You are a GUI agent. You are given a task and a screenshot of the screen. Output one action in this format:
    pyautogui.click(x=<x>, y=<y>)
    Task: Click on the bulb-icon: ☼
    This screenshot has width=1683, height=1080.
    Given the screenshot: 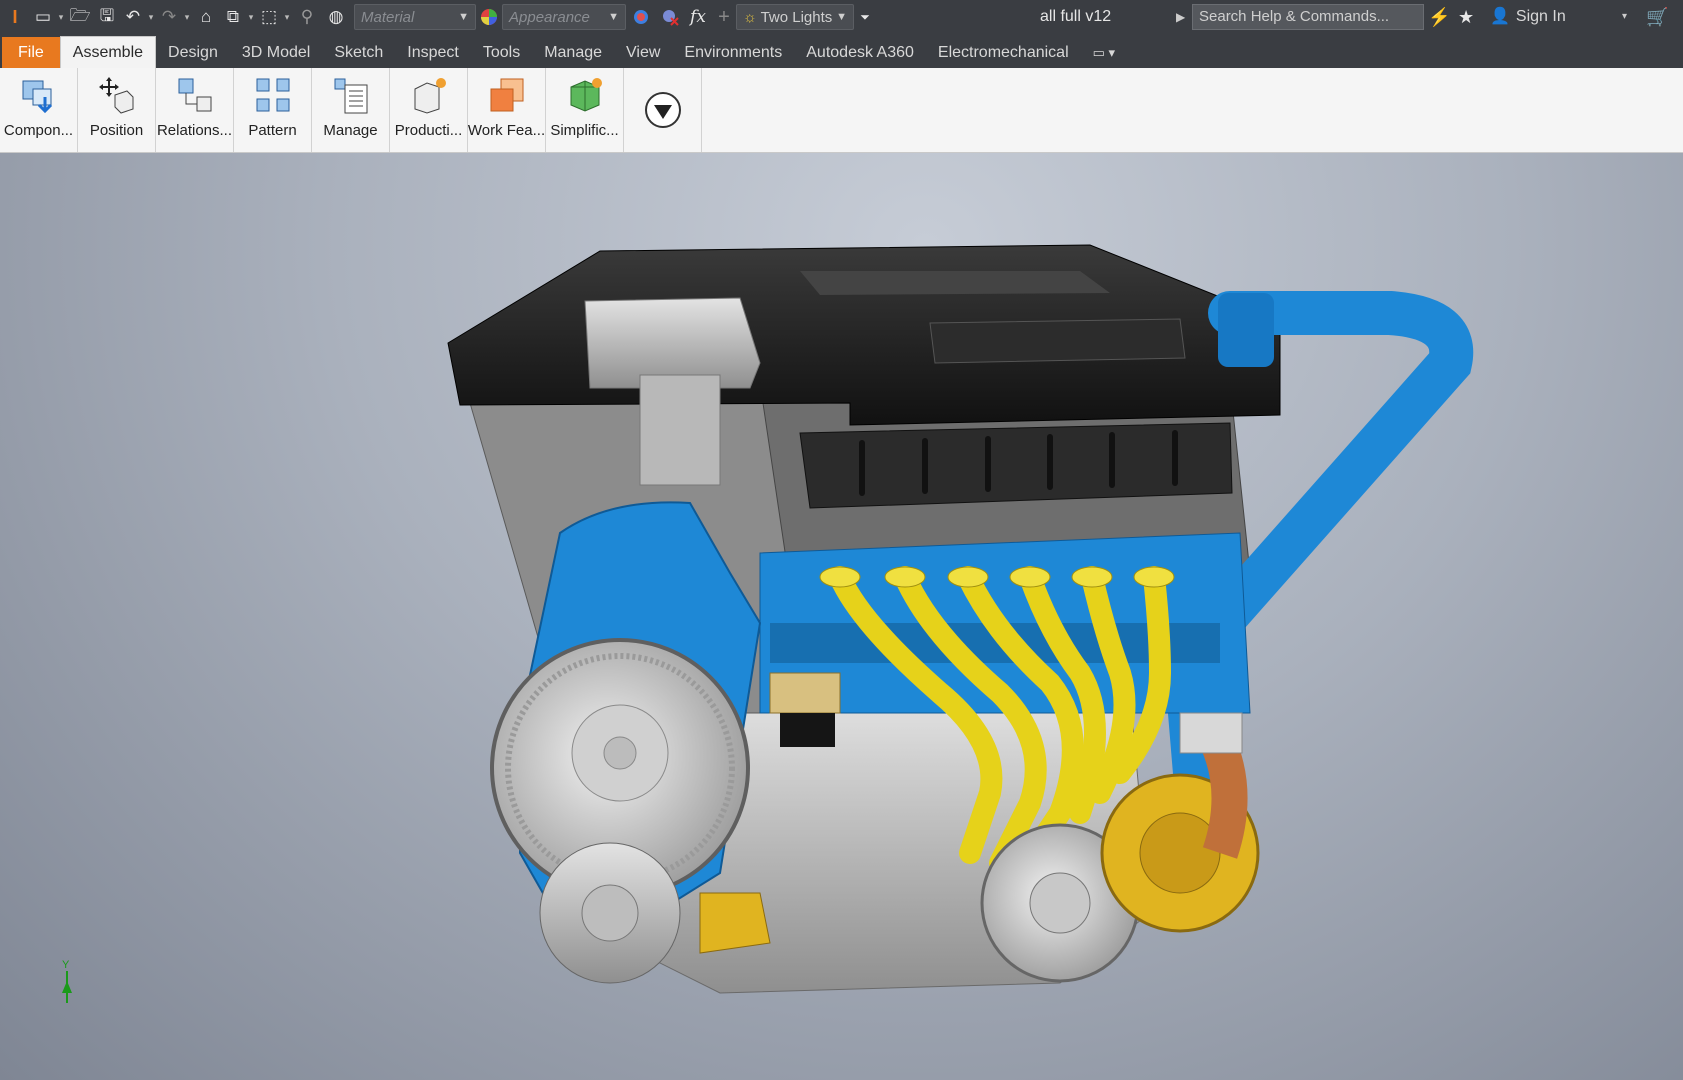 What is the action you would take?
    pyautogui.click(x=750, y=17)
    